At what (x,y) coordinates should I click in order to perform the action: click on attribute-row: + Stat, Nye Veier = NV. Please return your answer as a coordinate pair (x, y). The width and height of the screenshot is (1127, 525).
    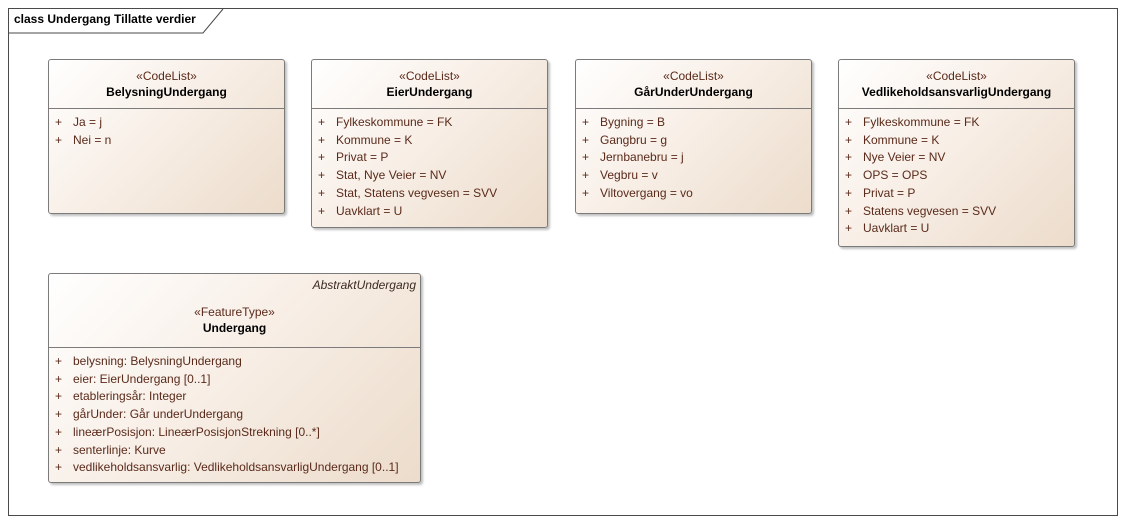
    Looking at the image, I should click on (429, 176).